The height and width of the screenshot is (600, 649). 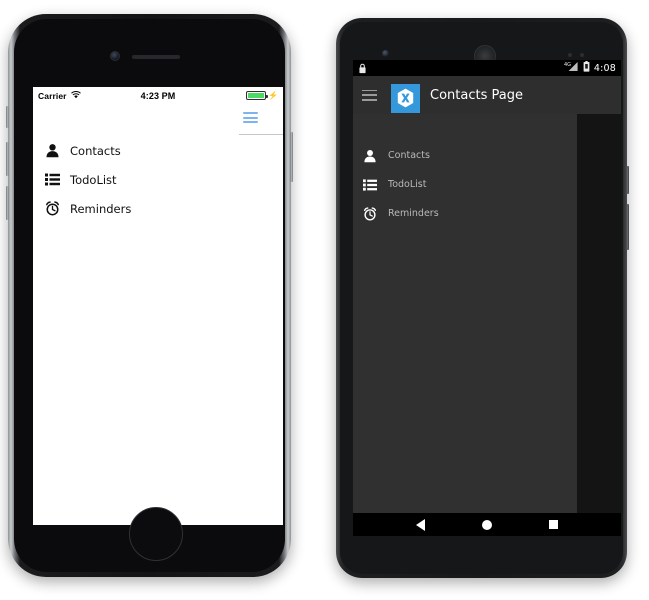 What do you see at coordinates (52, 95) in the screenshot?
I see `carrier-label: Carrier` at bounding box center [52, 95].